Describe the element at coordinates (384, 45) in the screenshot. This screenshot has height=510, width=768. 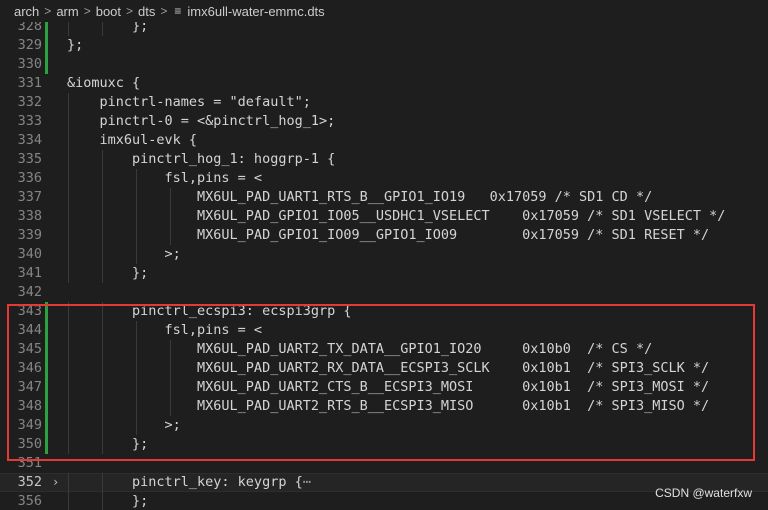
I see `code-line: 329};` at that location.